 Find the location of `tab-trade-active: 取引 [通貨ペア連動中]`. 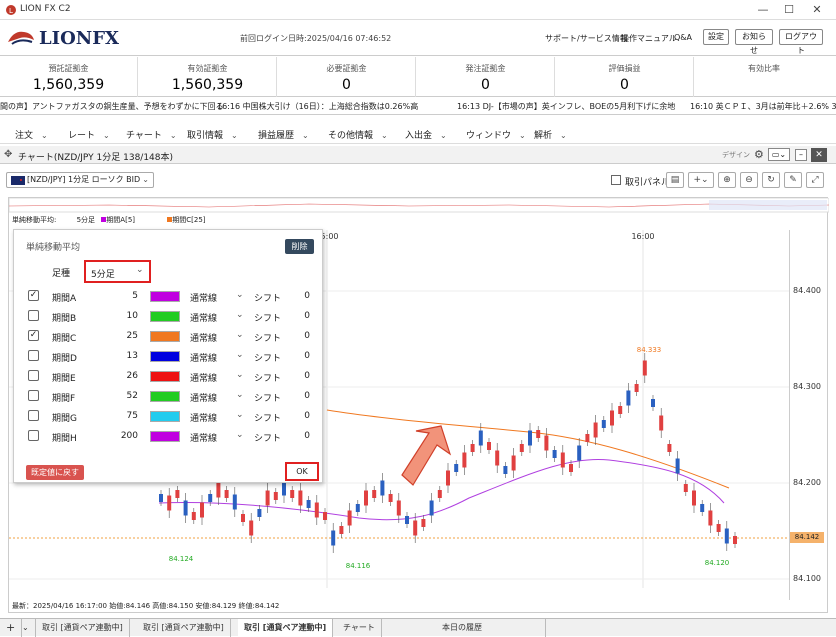

tab-trade-active: 取引 [通貨ペア連動中] is located at coordinates (286, 628).